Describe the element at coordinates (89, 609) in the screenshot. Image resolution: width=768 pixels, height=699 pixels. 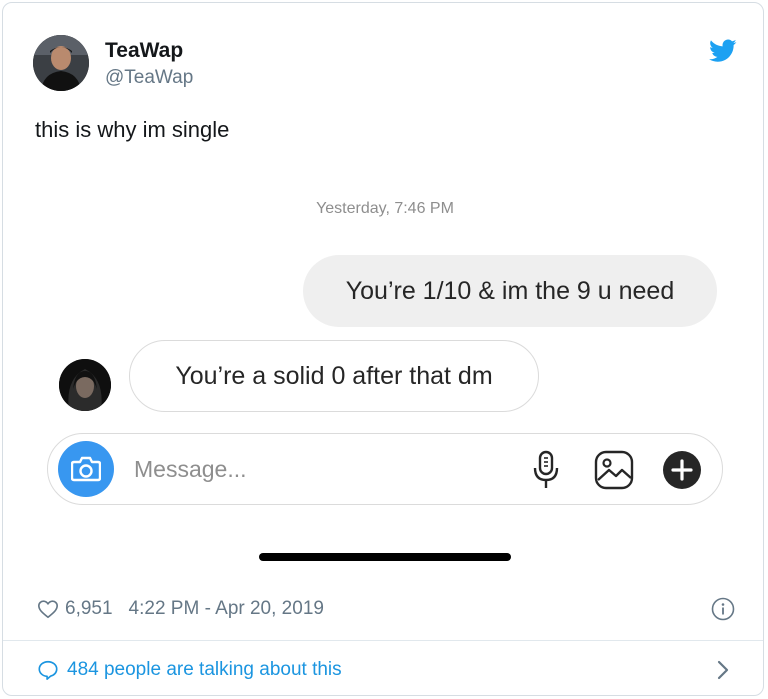
I see `like-count: 6,951` at that location.